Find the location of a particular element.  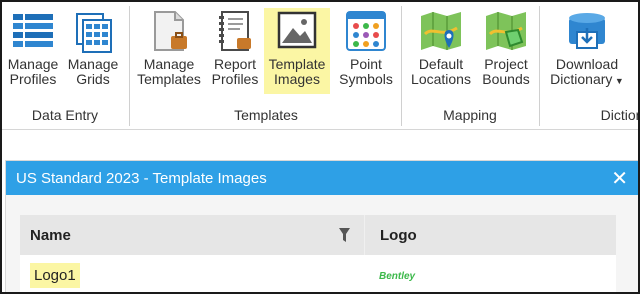

manage-templates-button: Manage Templates is located at coordinates (169, 51).